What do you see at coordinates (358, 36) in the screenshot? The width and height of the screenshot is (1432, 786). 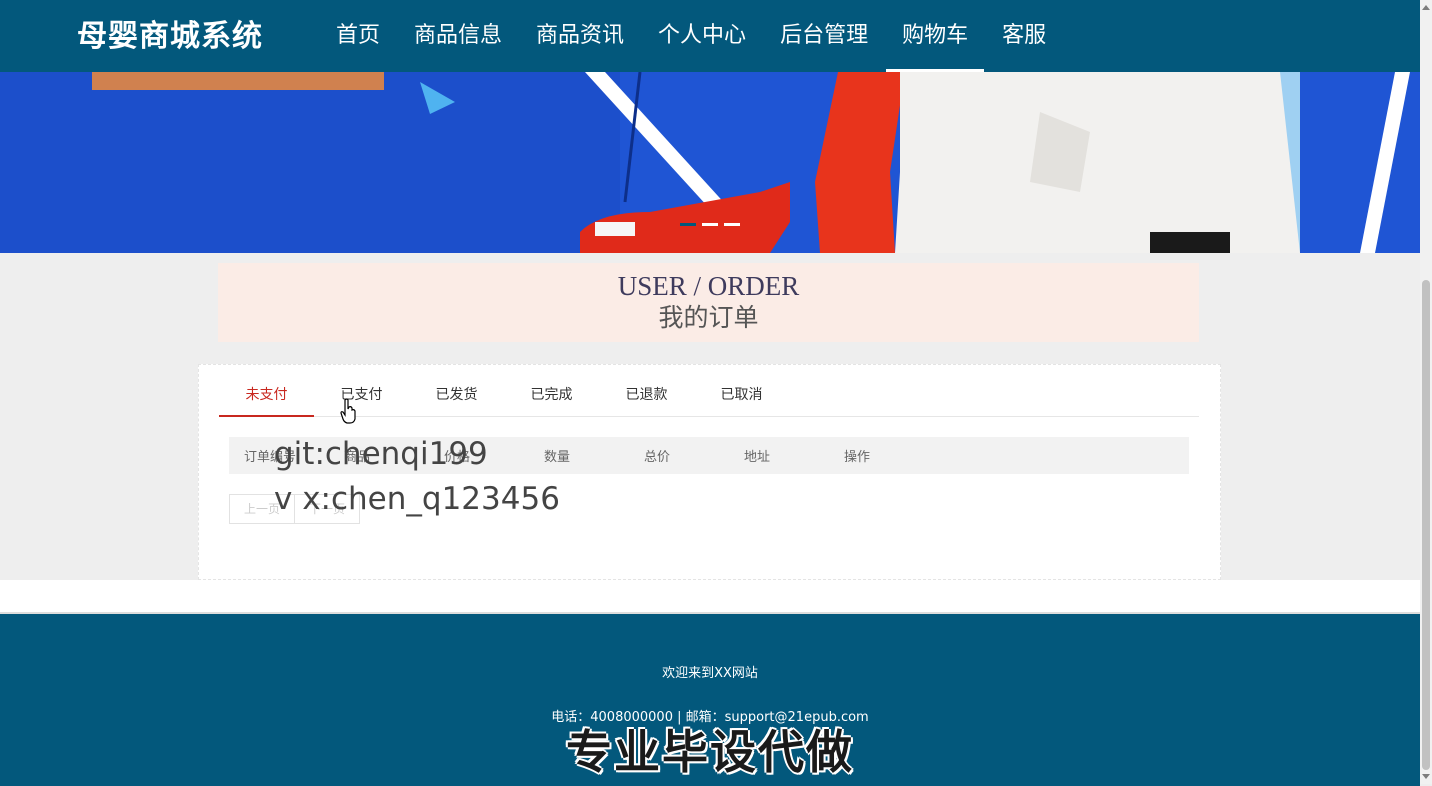 I see `nav-home: 首页` at bounding box center [358, 36].